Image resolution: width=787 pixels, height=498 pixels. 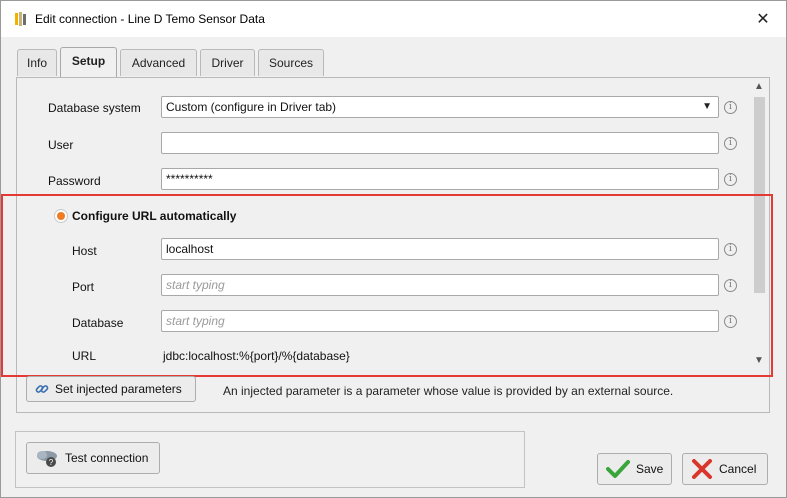 What do you see at coordinates (61, 216) in the screenshot?
I see `configure-url-auto-radio` at bounding box center [61, 216].